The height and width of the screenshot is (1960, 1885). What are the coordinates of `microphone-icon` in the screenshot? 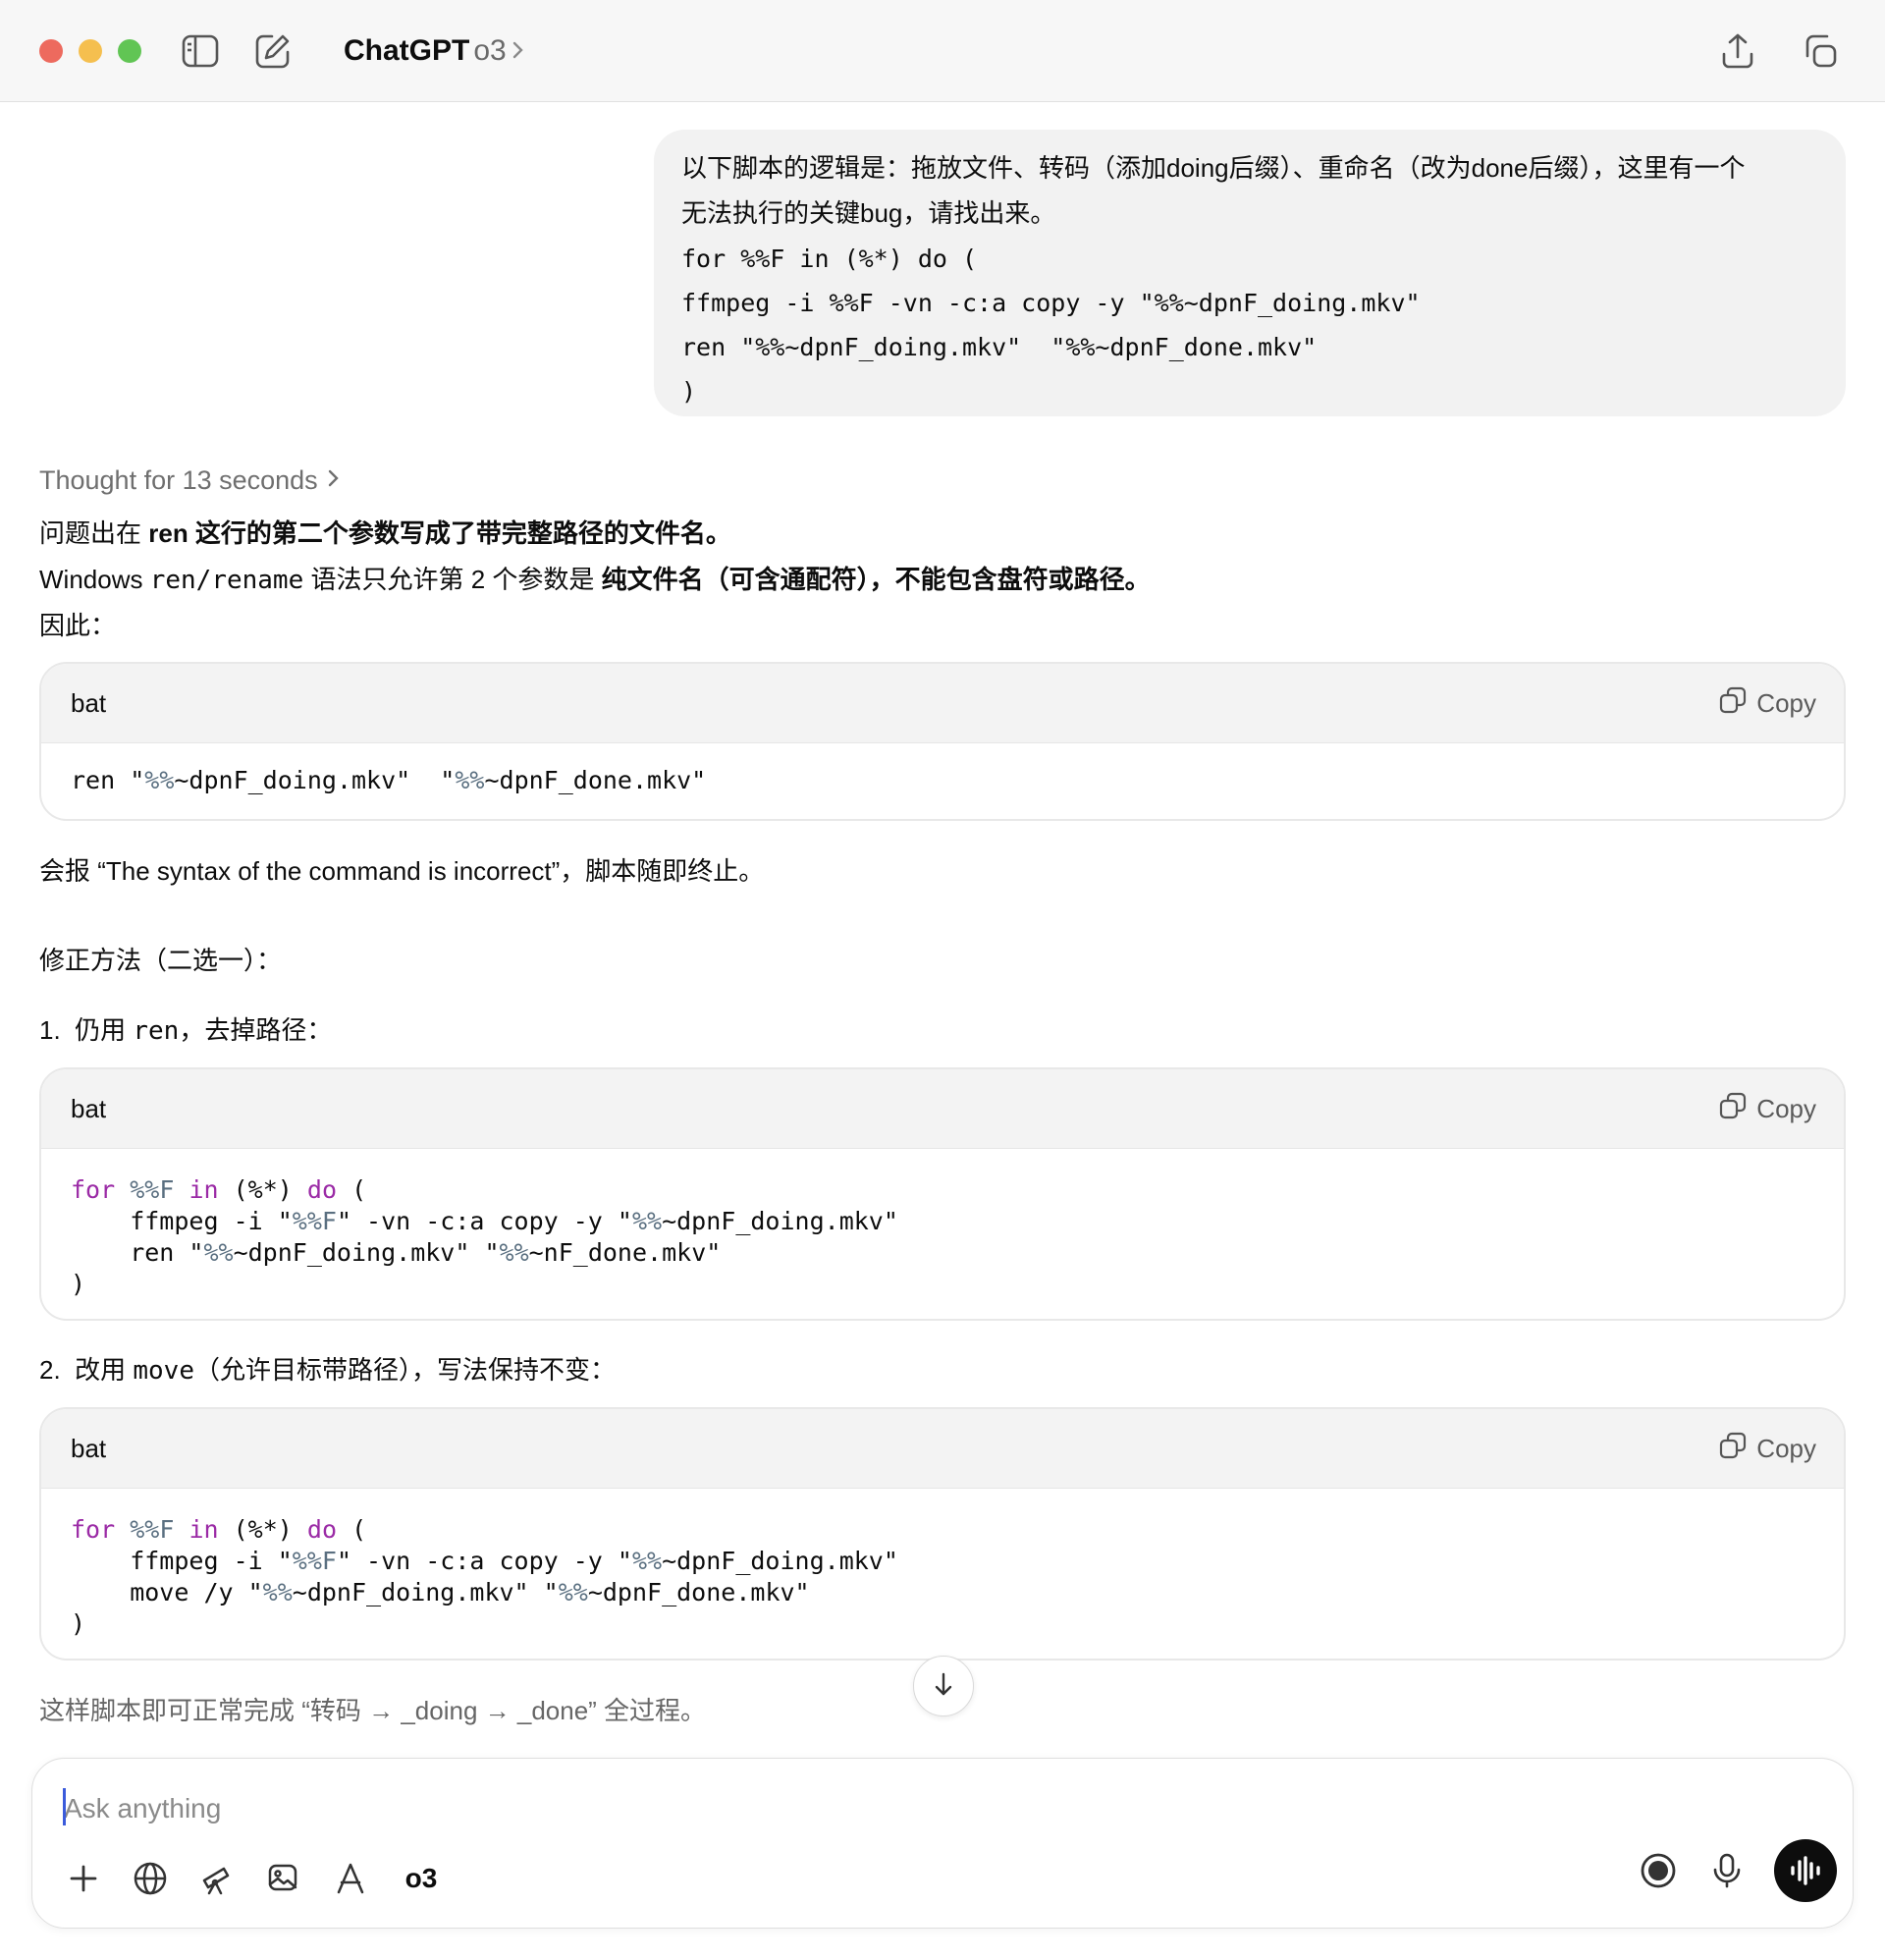 It's located at (1727, 1870).